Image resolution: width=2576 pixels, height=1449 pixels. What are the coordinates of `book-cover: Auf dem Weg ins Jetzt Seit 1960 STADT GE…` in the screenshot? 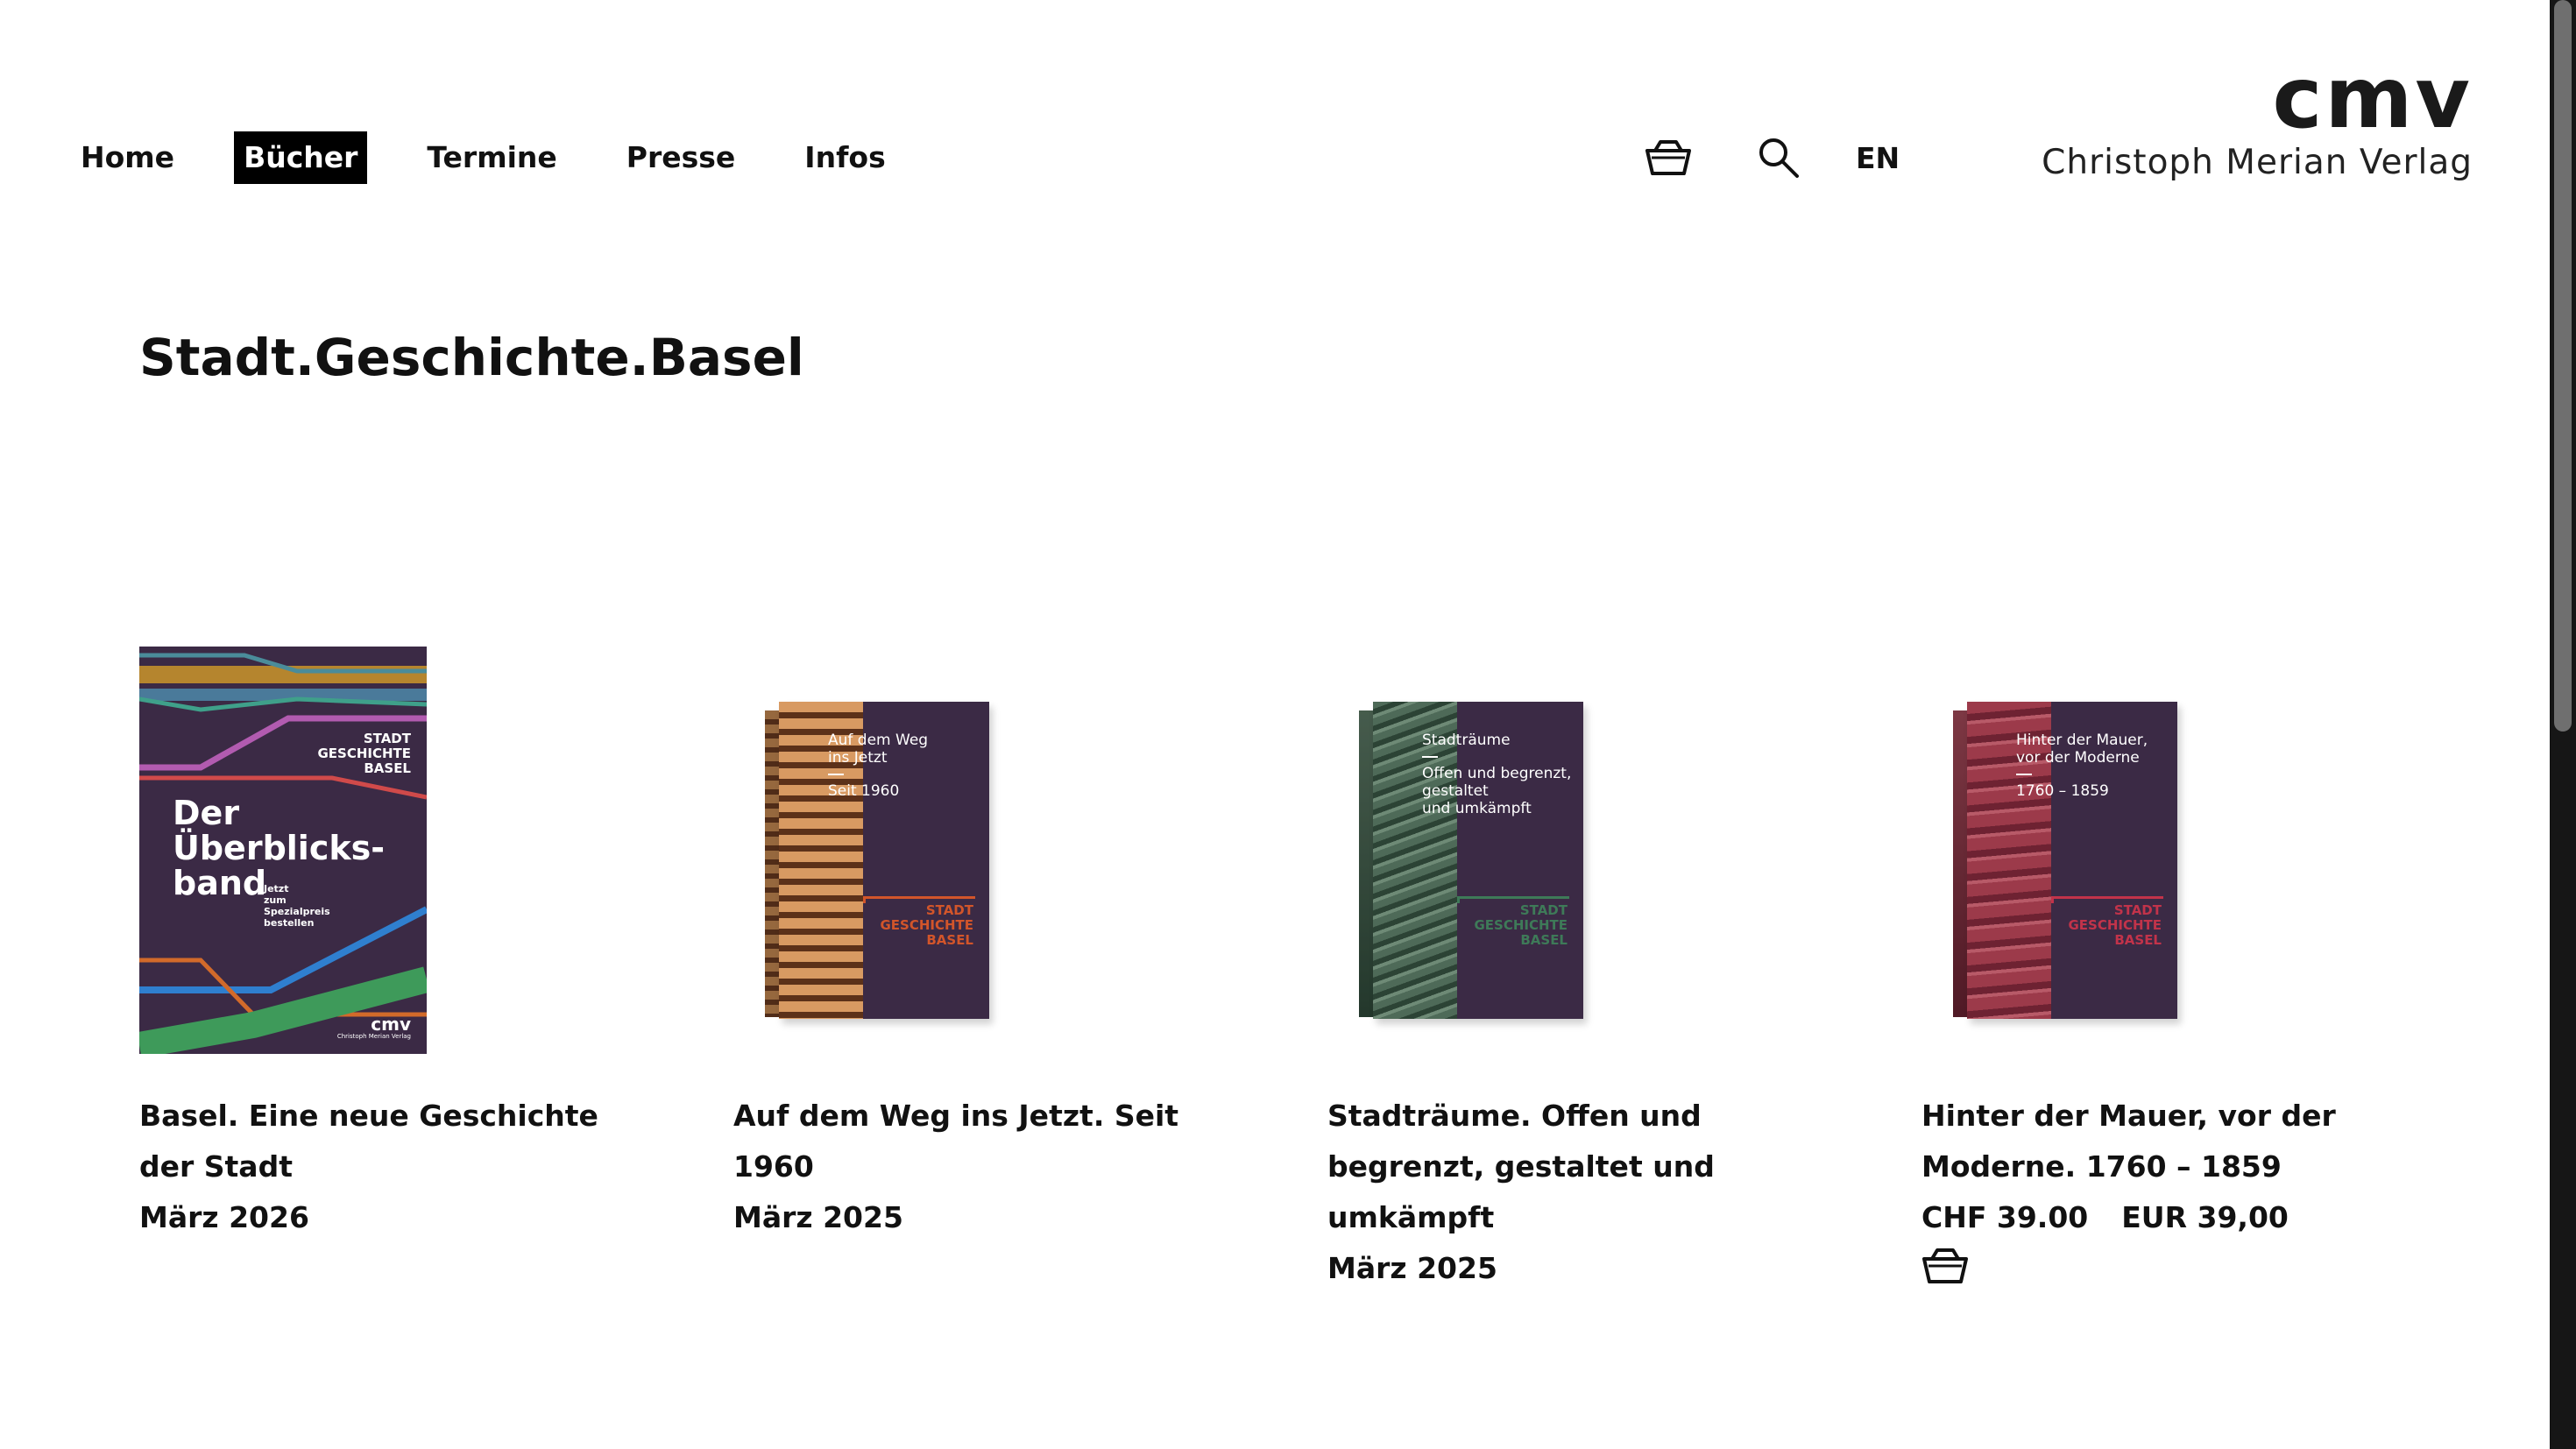 It's located at (978, 849).